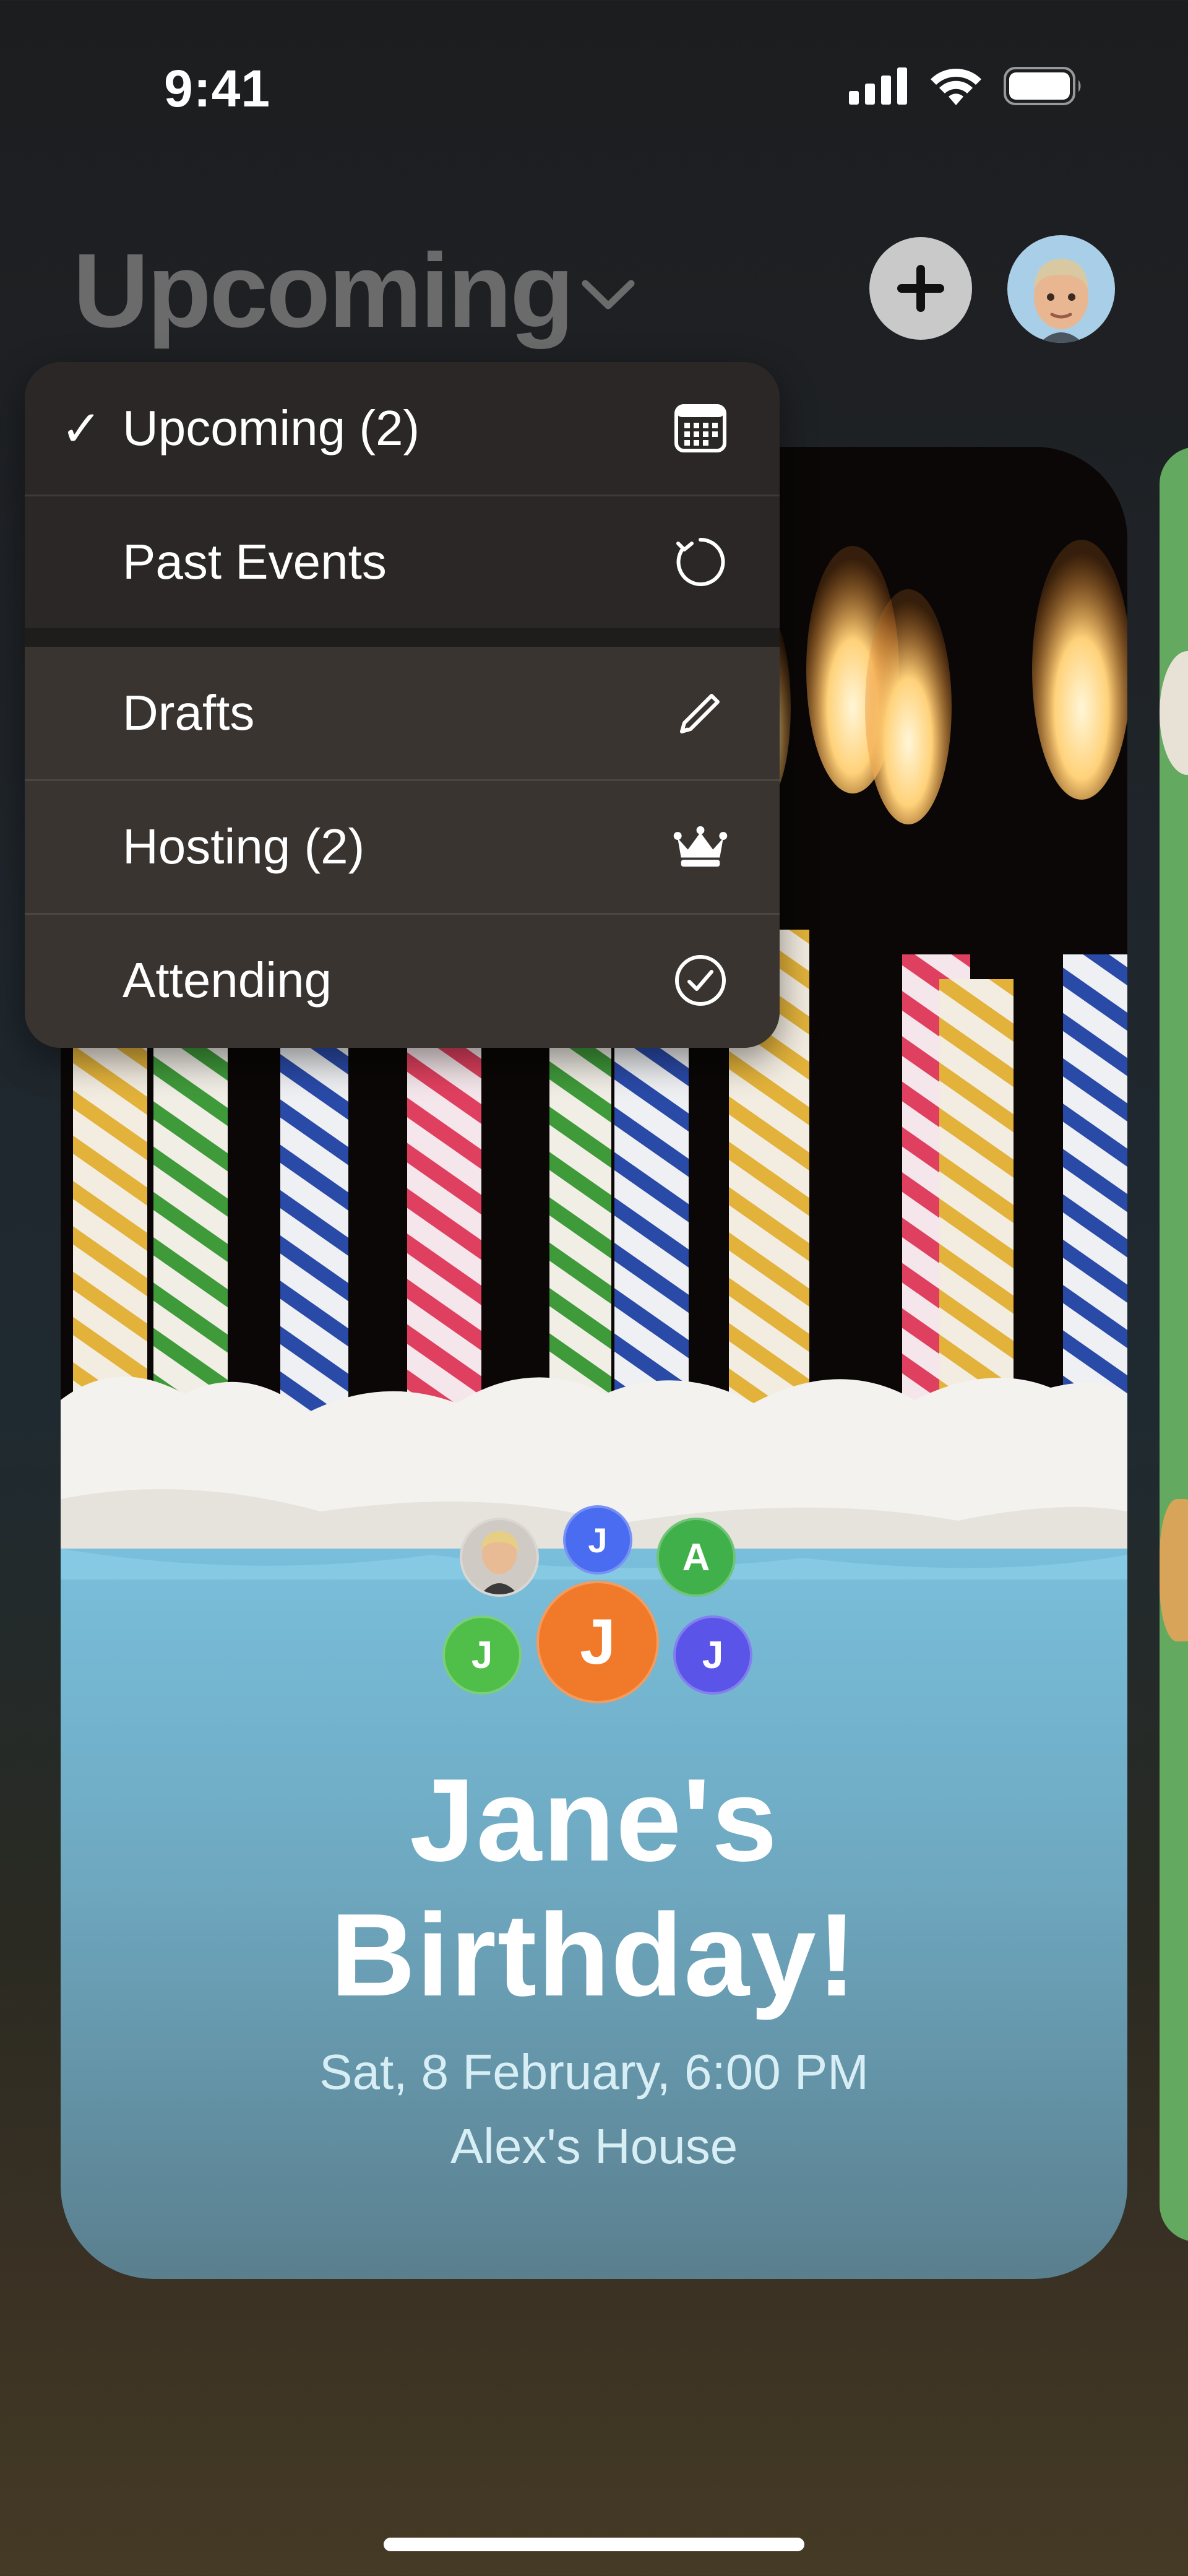 The image size is (1188, 2576). I want to click on menu-item-label: Past Events, so click(255, 561).